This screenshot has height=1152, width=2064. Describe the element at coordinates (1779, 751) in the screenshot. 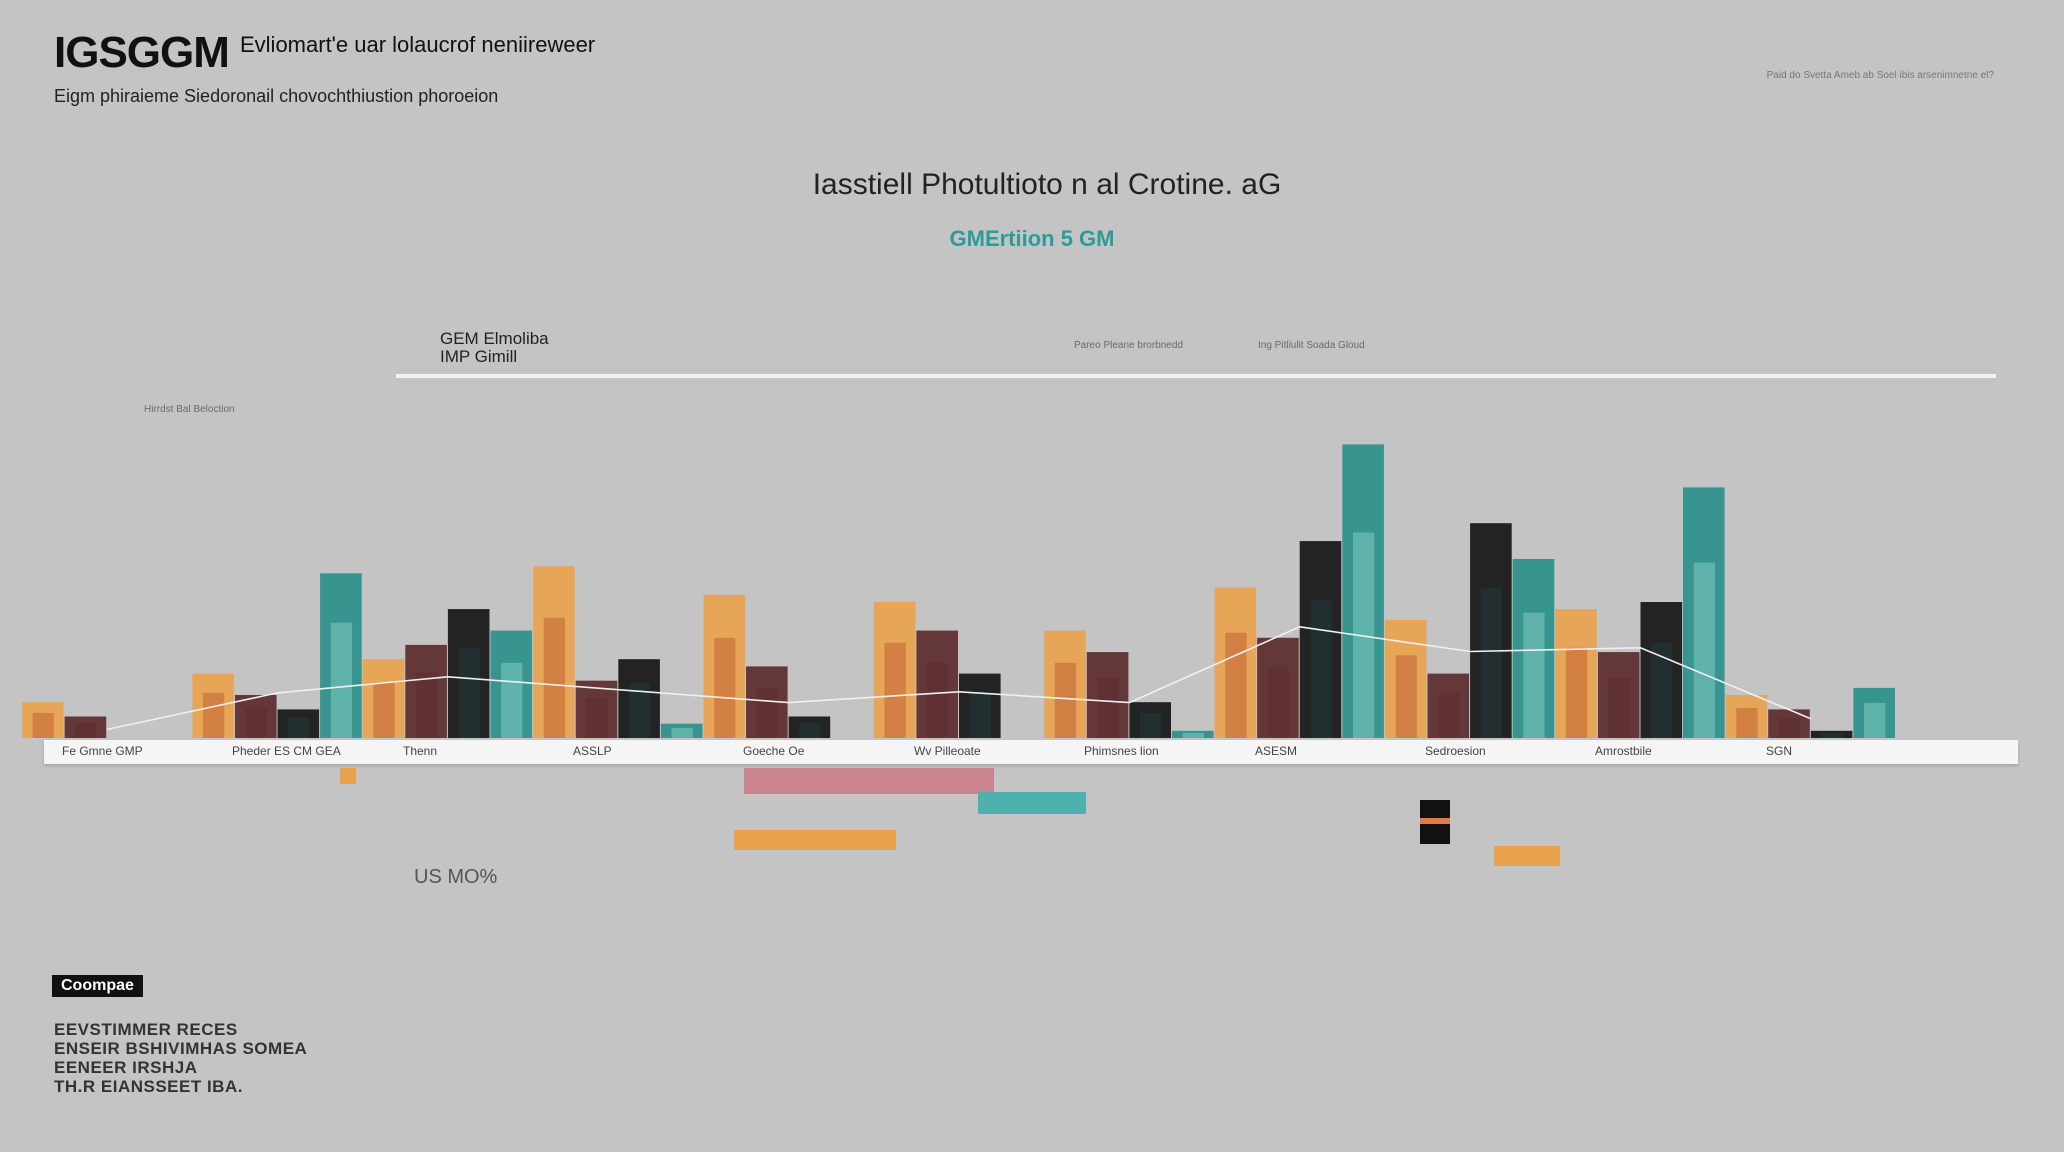

I see `x-tick-label: SGN` at that location.